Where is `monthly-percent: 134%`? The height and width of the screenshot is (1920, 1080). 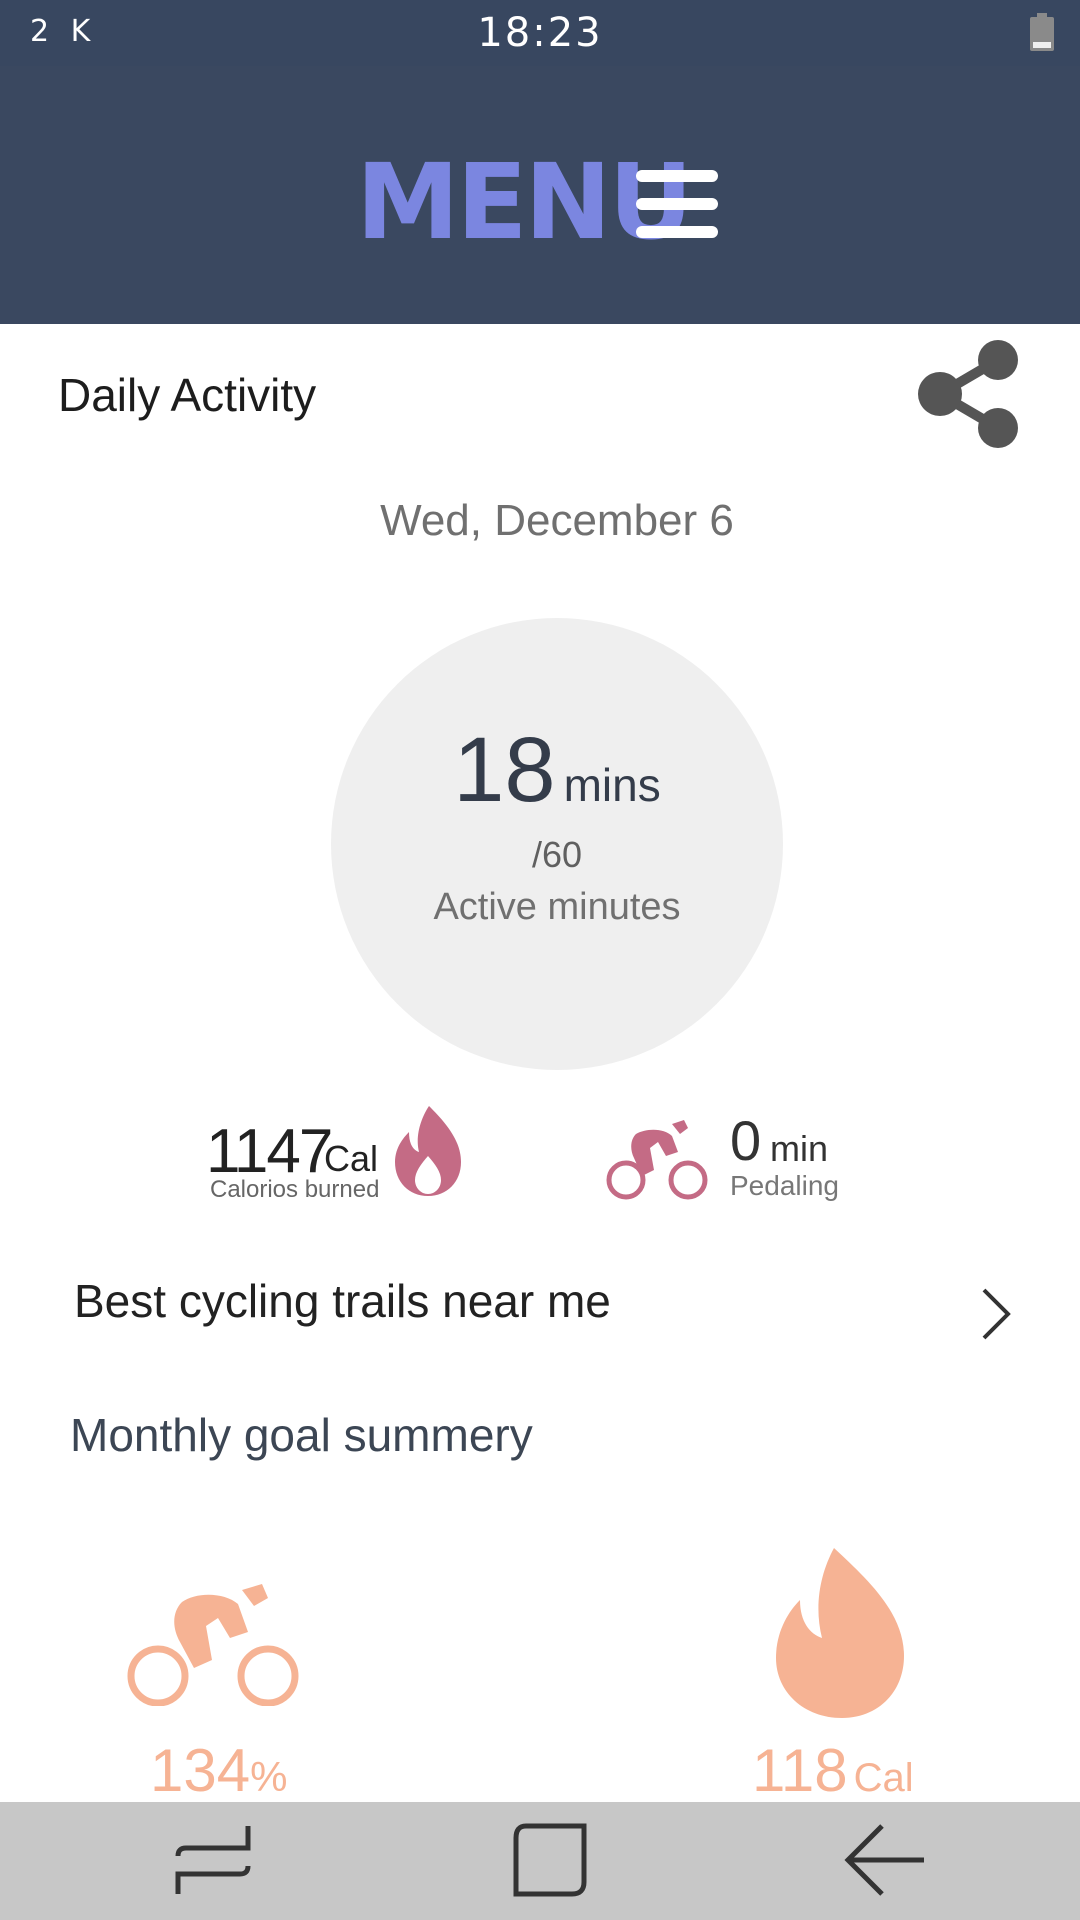
monthly-percent: 134% is located at coordinates (218, 1770).